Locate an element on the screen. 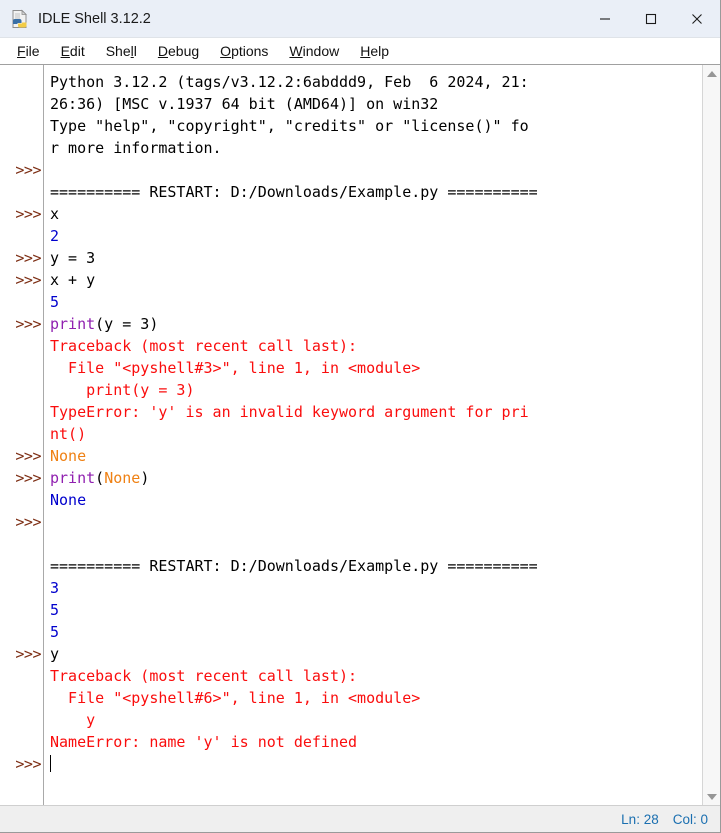 This screenshot has width=721, height=833. shell-text-normal: x is located at coordinates (55, 214).